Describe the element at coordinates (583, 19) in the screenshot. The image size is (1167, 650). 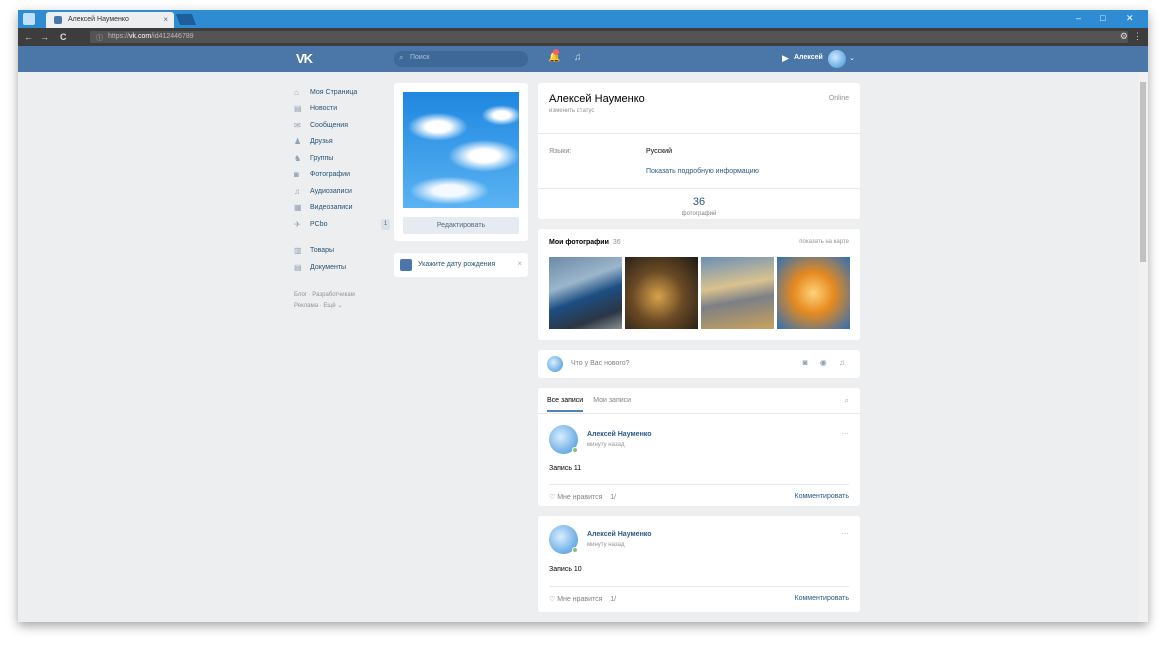
I see `browser-titlebar: Алексей Науменко × – □ ✕` at that location.